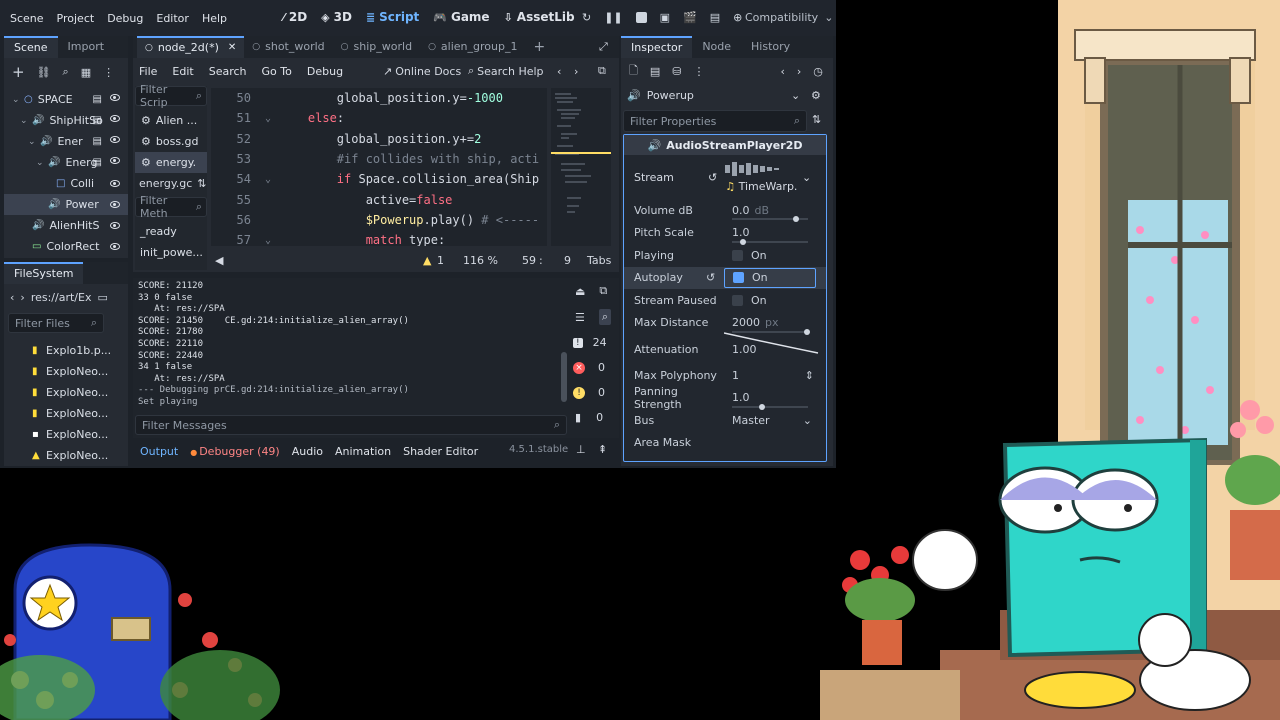 The height and width of the screenshot is (720, 1280). What do you see at coordinates (539, 17) in the screenshot?
I see `workspace-assetlib-button: ⇩ AssetLib` at bounding box center [539, 17].